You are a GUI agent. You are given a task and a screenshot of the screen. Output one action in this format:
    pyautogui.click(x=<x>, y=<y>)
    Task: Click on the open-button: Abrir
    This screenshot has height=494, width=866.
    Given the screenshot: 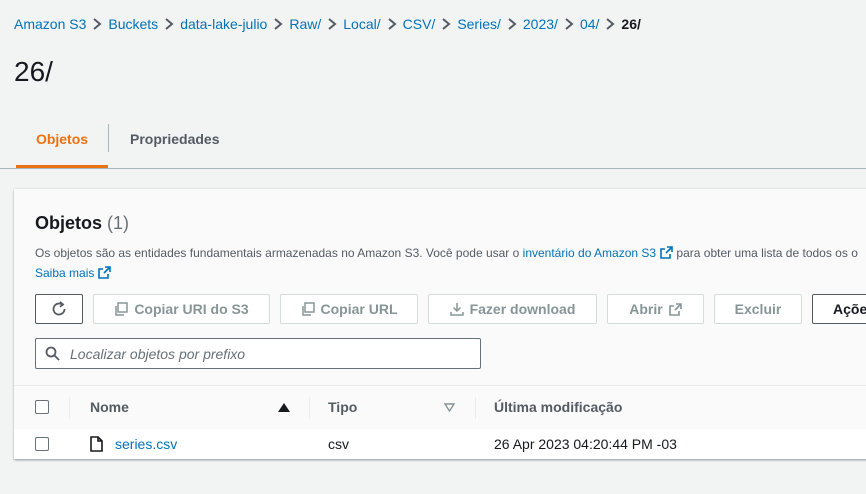 What is the action you would take?
    pyautogui.click(x=655, y=309)
    